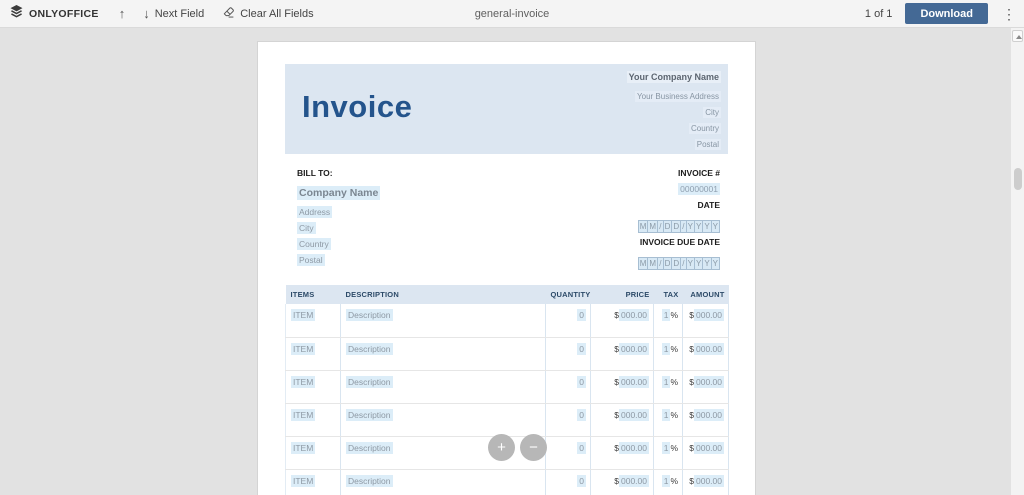  What do you see at coordinates (678, 96) in the screenshot?
I see `company-address-field: Your Business Address` at bounding box center [678, 96].